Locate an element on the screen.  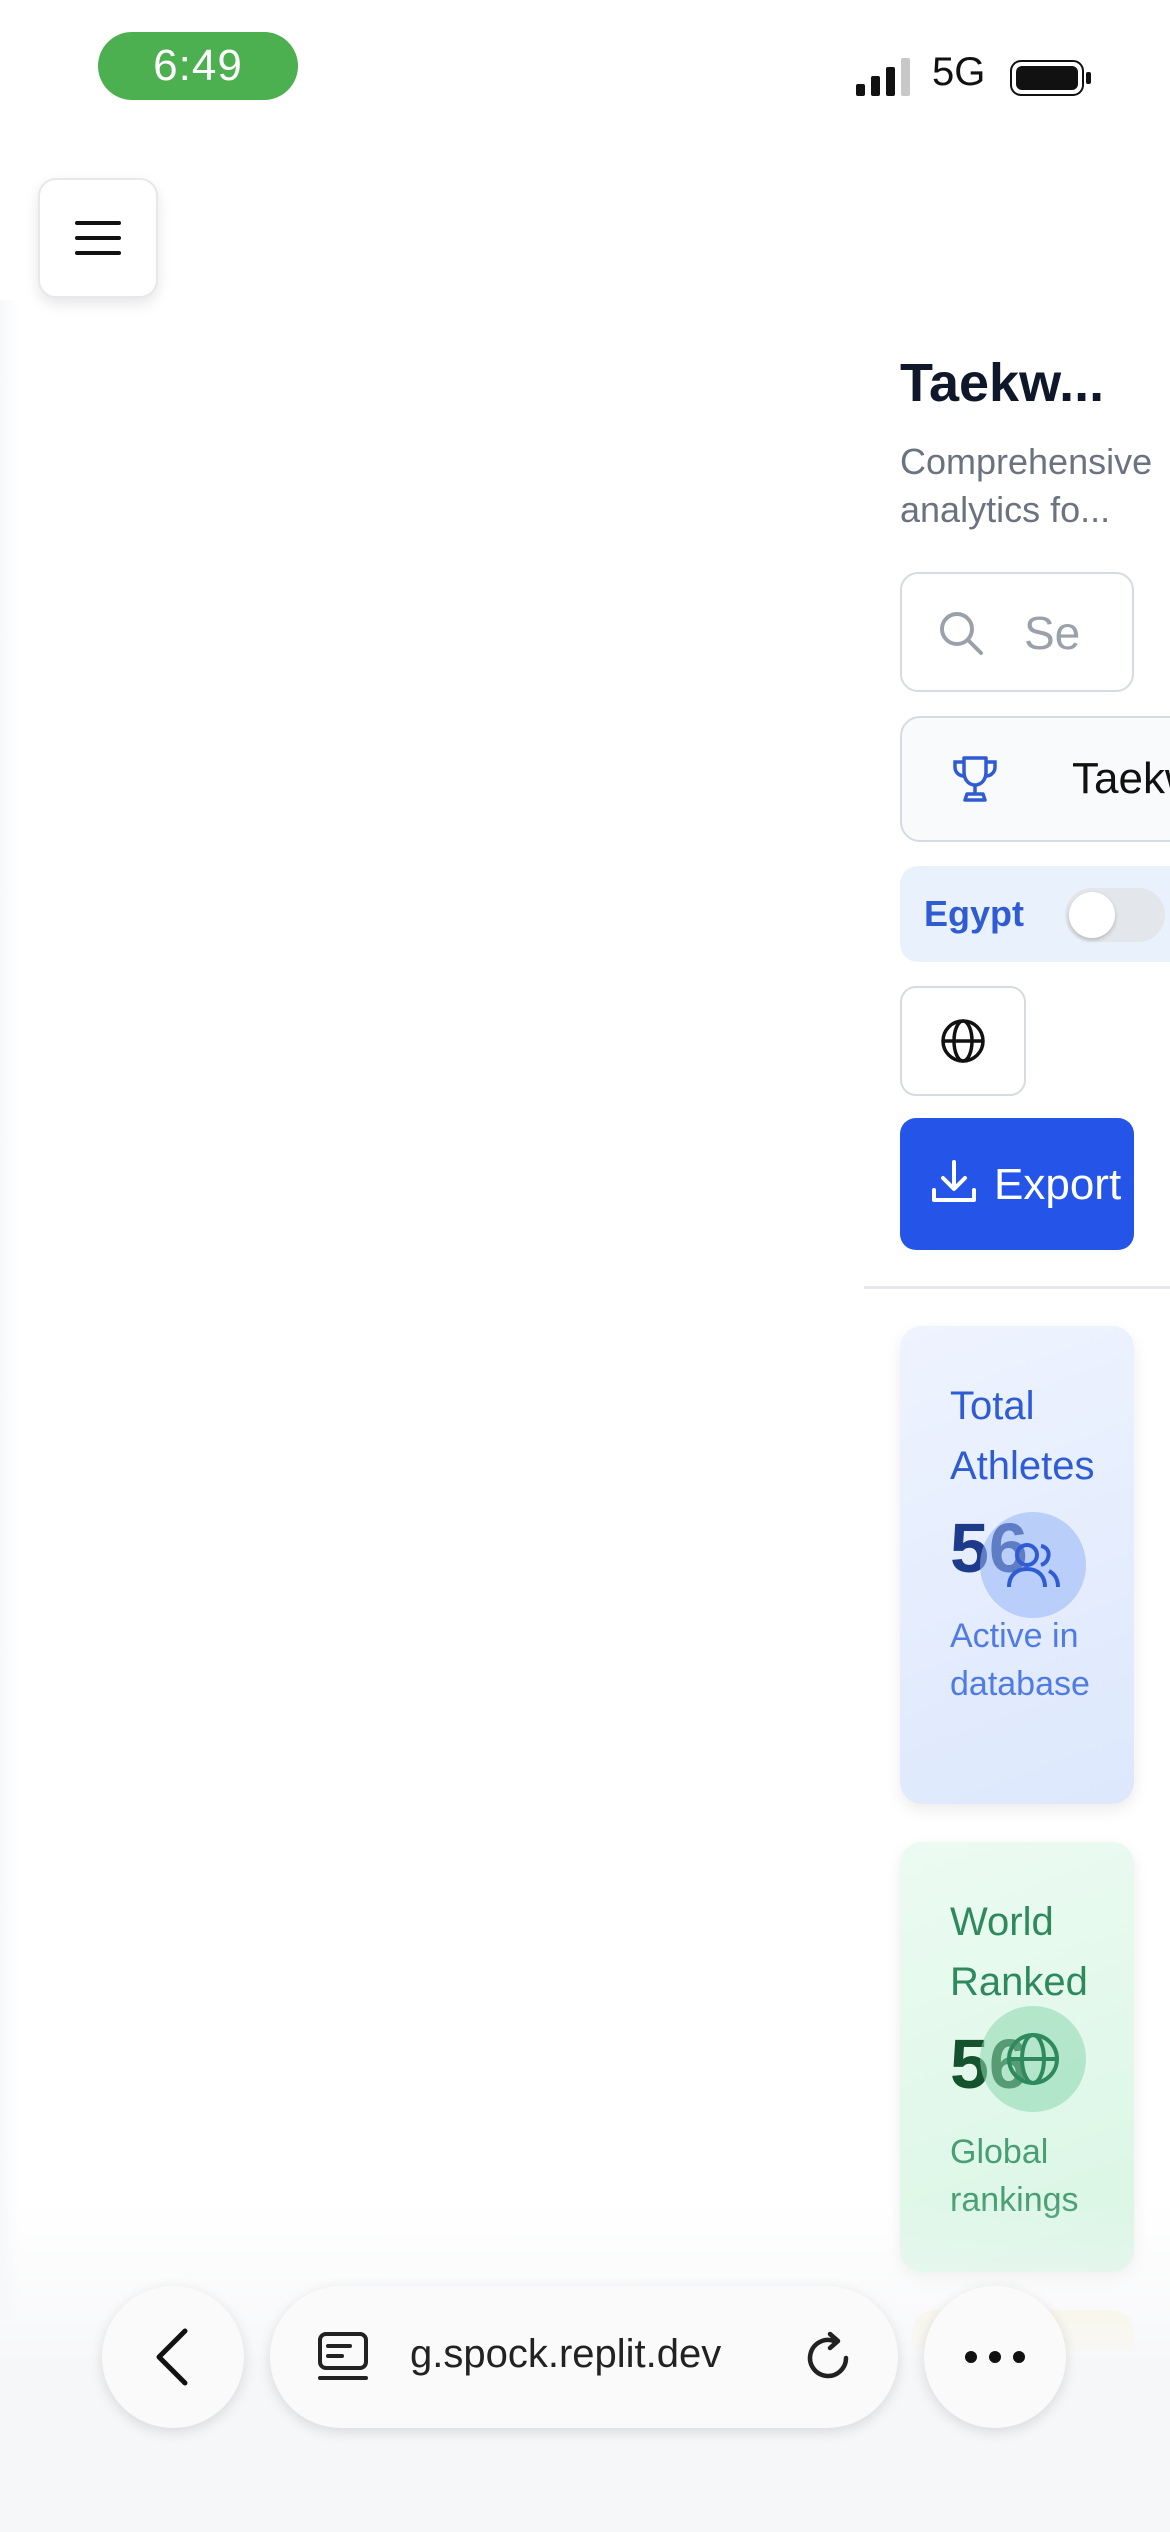
header-divider is located at coordinates (1017, 1287).